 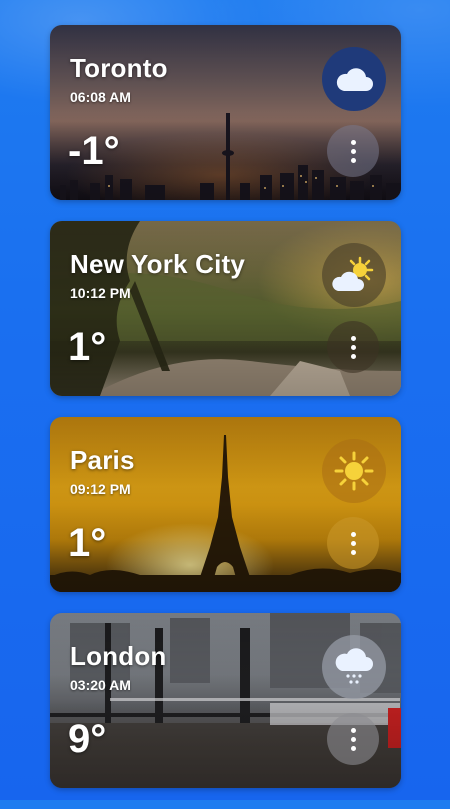 What do you see at coordinates (102, 460) in the screenshot?
I see `city-name: Paris` at bounding box center [102, 460].